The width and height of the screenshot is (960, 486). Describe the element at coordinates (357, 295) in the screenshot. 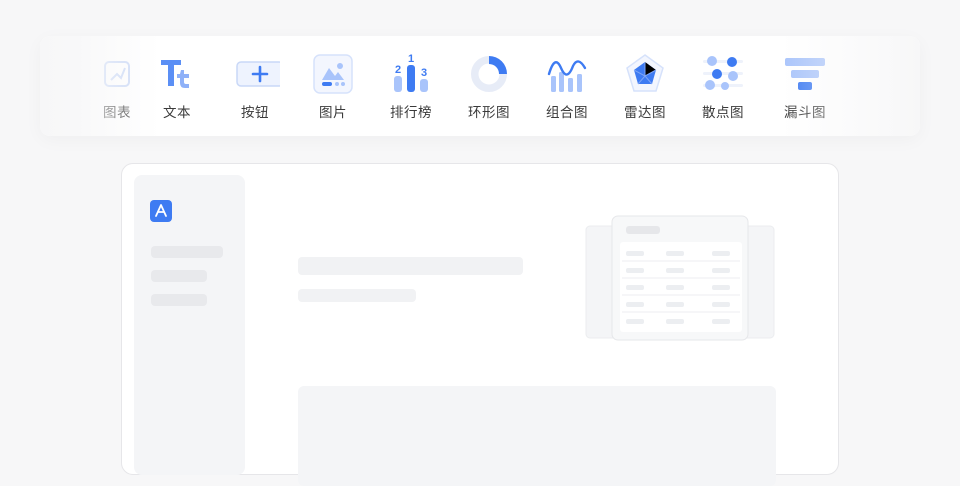

I see `subtitle-skeleton` at that location.